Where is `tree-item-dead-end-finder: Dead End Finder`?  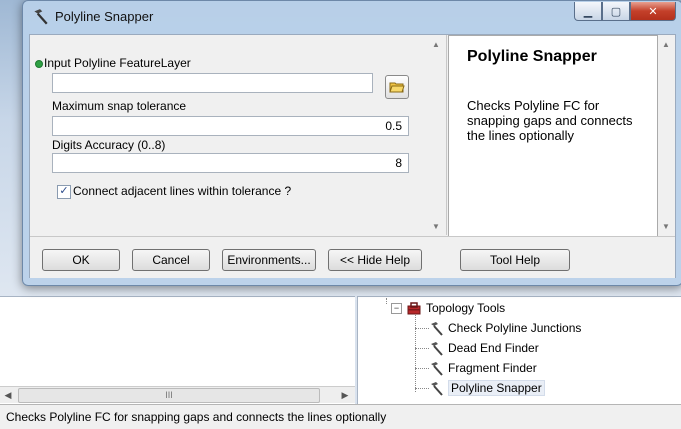
tree-item-dead-end-finder: Dead End Finder is located at coordinates (483, 348).